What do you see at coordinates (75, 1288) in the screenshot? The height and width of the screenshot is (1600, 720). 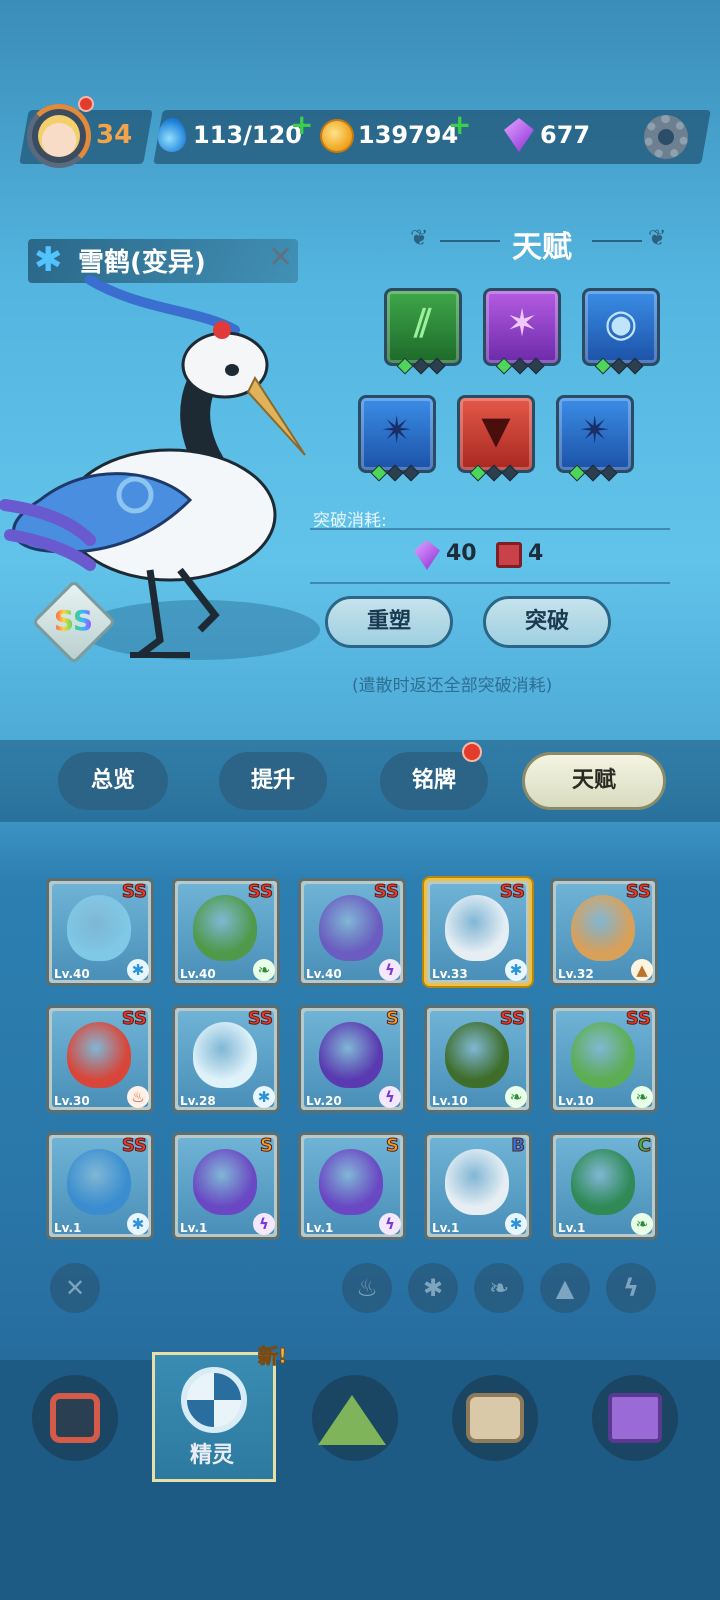 I see `clear-filter-icon: ✕` at bounding box center [75, 1288].